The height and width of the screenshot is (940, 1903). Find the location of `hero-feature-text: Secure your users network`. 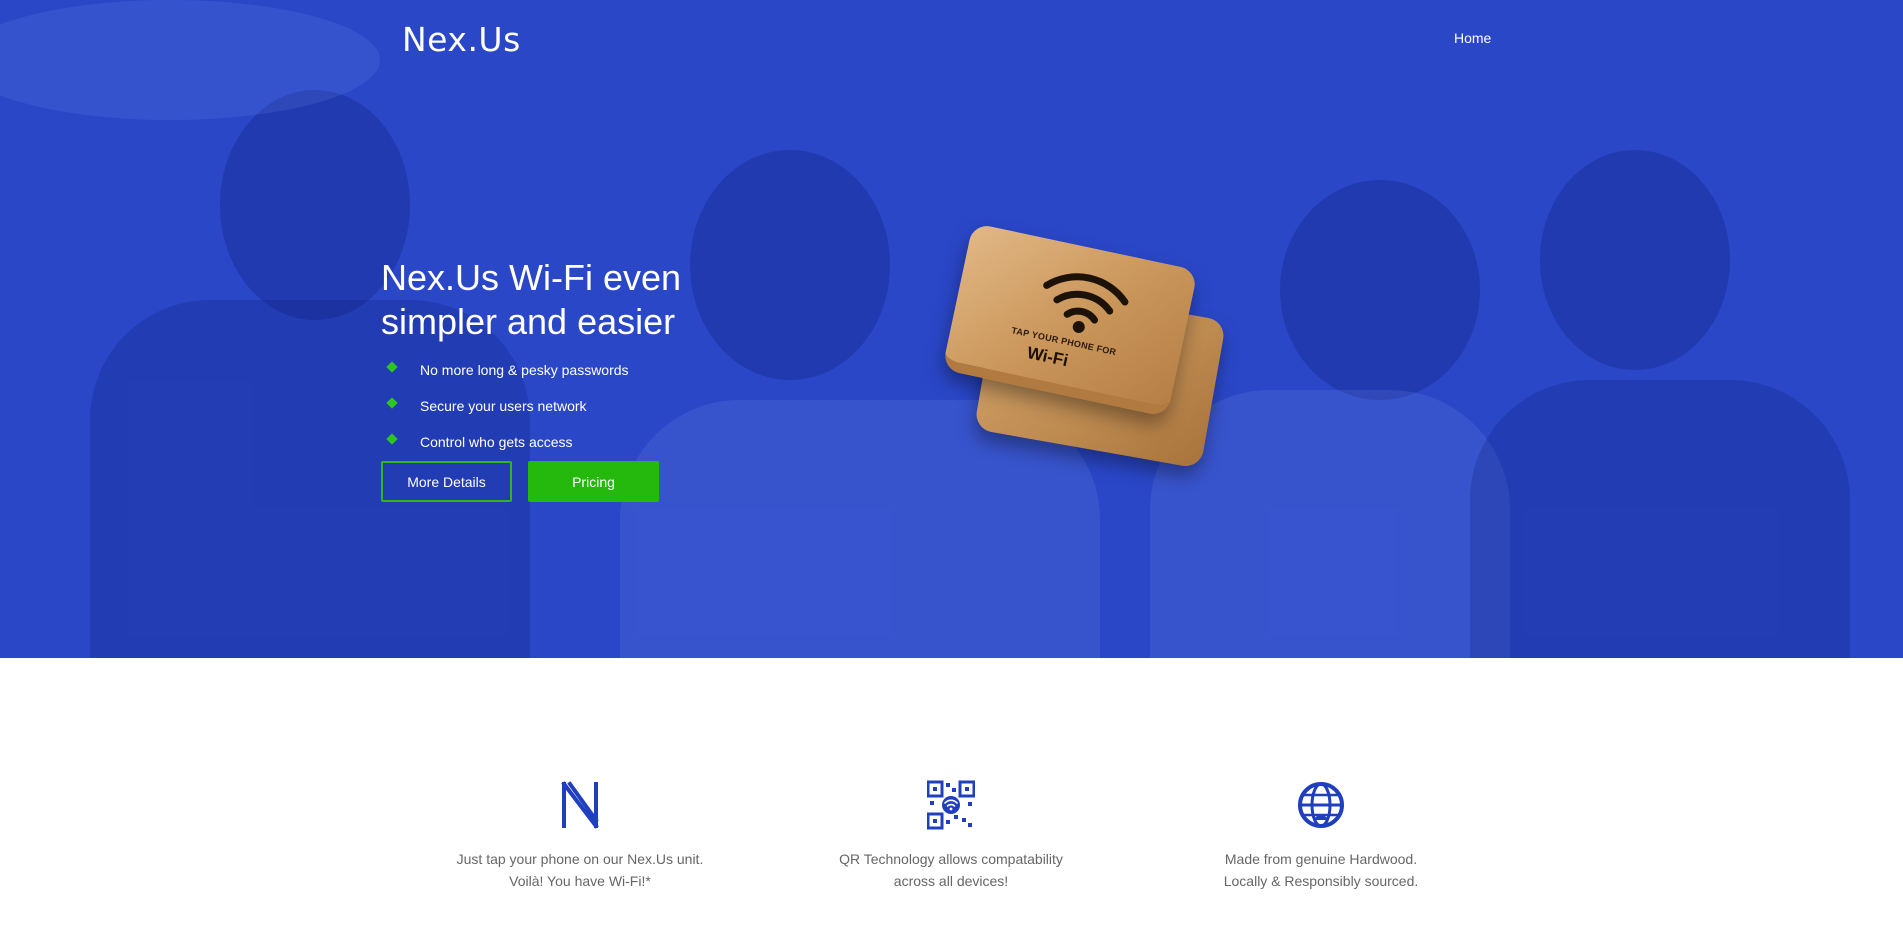

hero-feature-text: Secure your users network is located at coordinates (503, 406).